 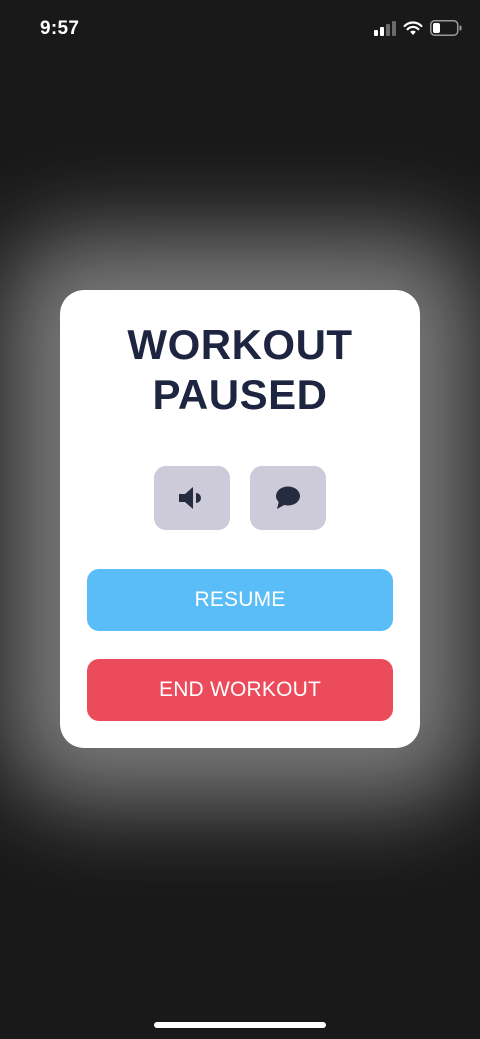 What do you see at coordinates (240, 370) in the screenshot?
I see `dialog-title: WORKOUT PAUSED` at bounding box center [240, 370].